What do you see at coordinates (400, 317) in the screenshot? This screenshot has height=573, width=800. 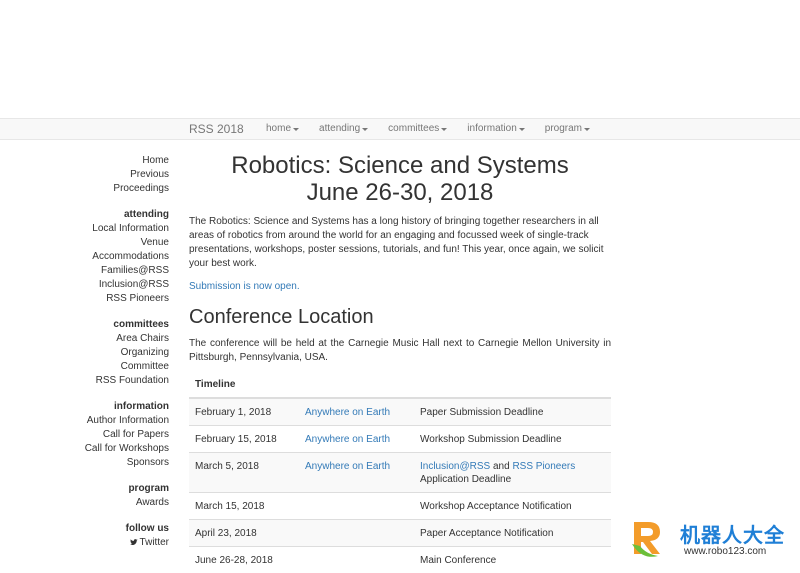 I see `location-heading: Conference Location` at bounding box center [400, 317].